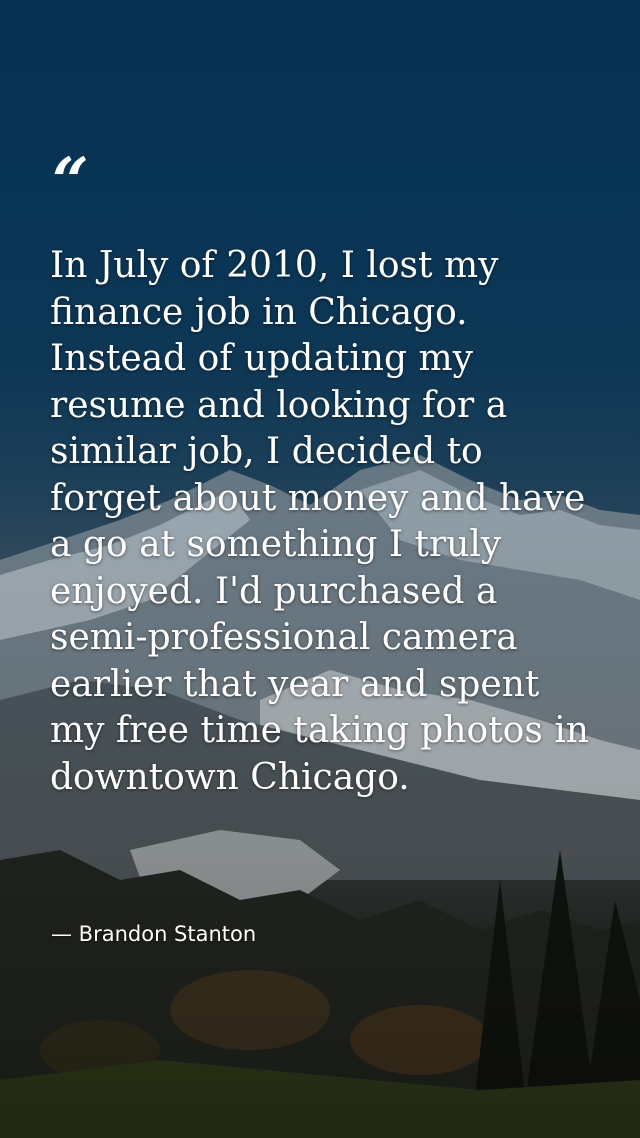 This screenshot has height=1138, width=640. Describe the element at coordinates (70, 181) in the screenshot. I see `quote-mark-icon: “` at that location.